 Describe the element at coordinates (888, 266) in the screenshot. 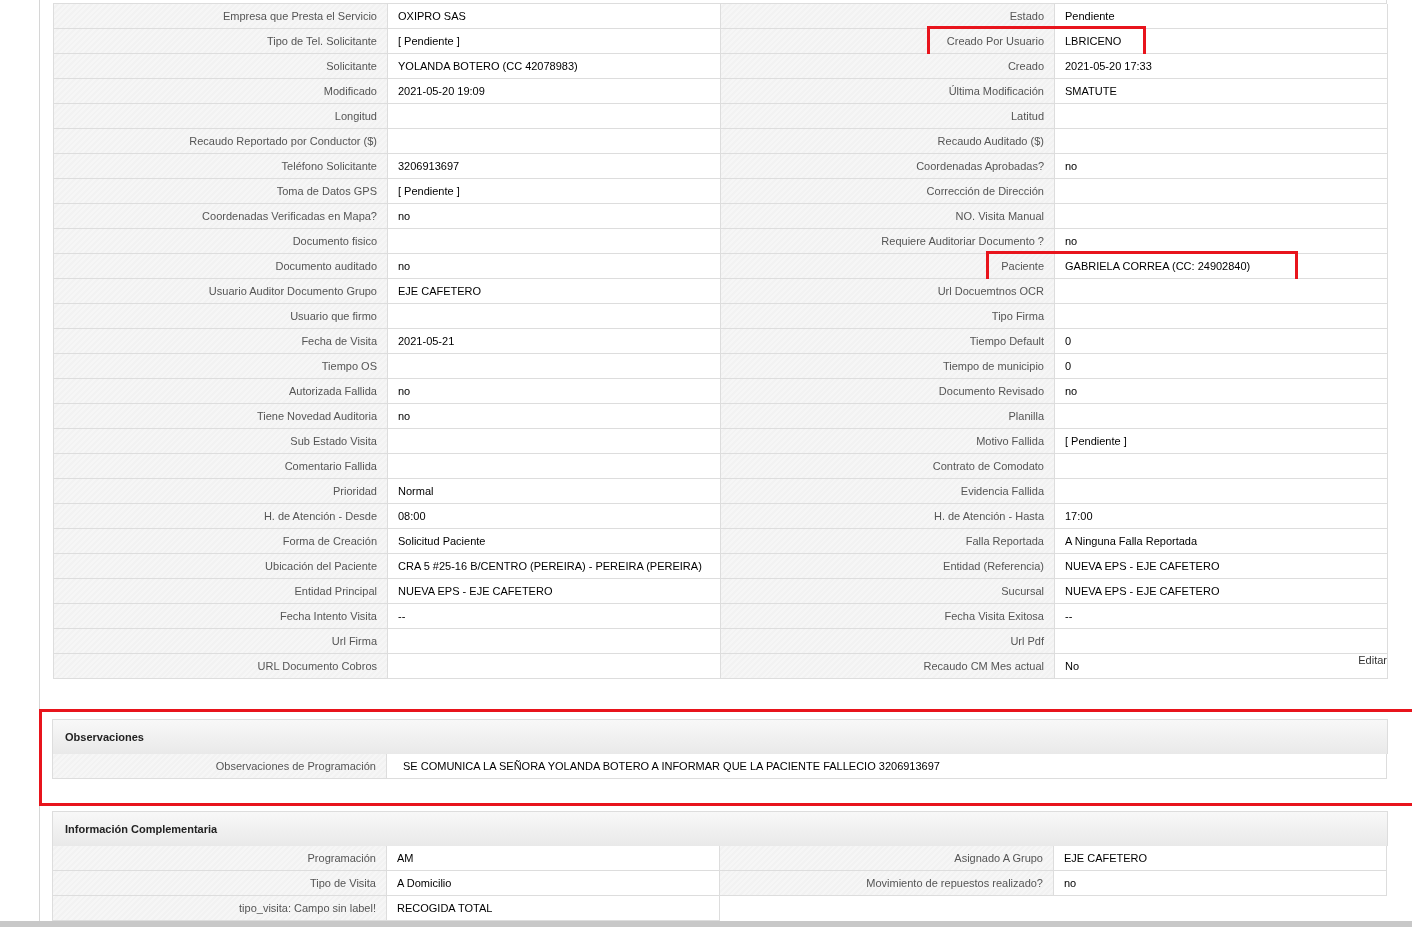

I see `field-label: Paciente` at that location.